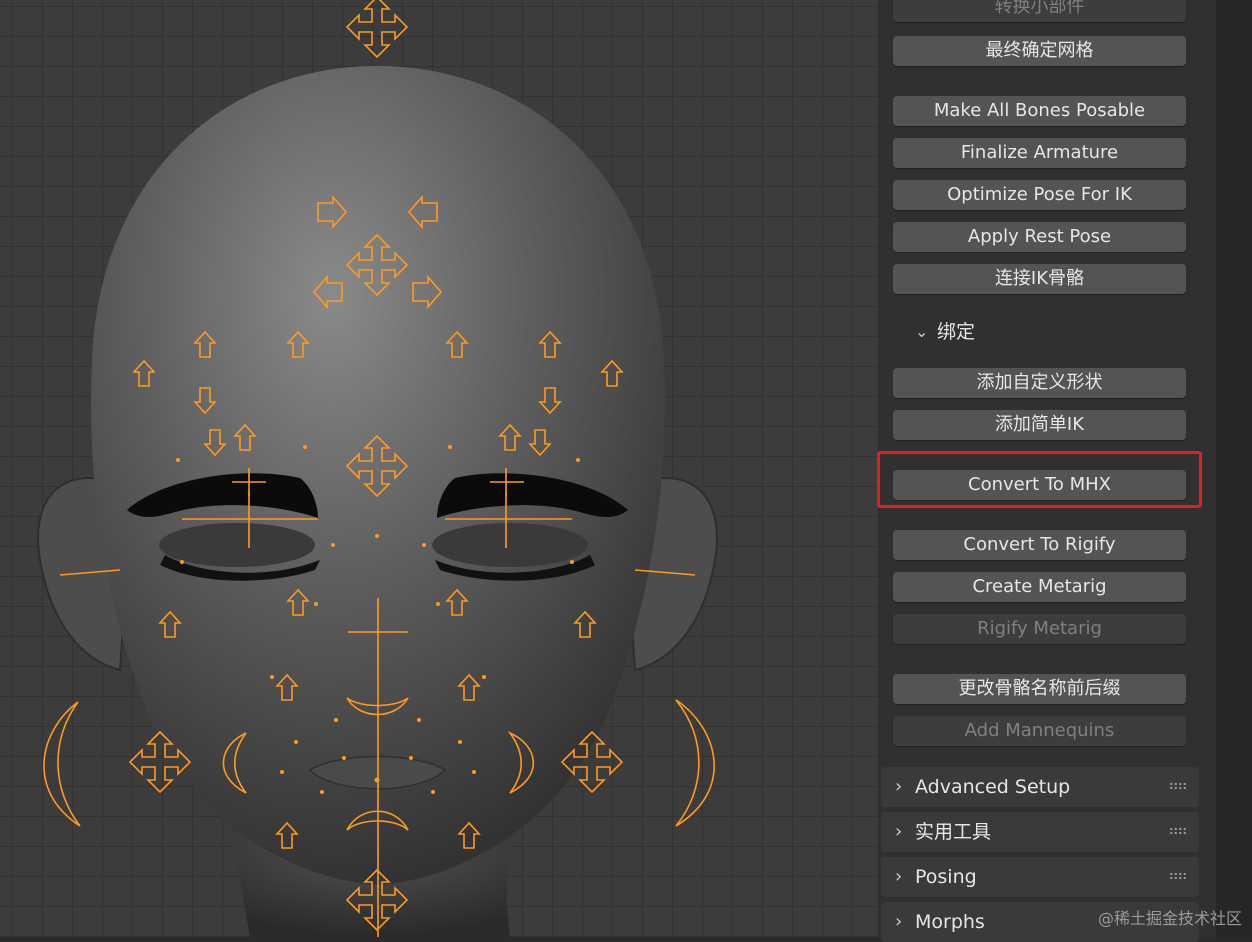 The image size is (1252, 942). I want to click on change-bone-prefix-suffix-button: 更改骨骼名称前后缀, so click(1039, 689).